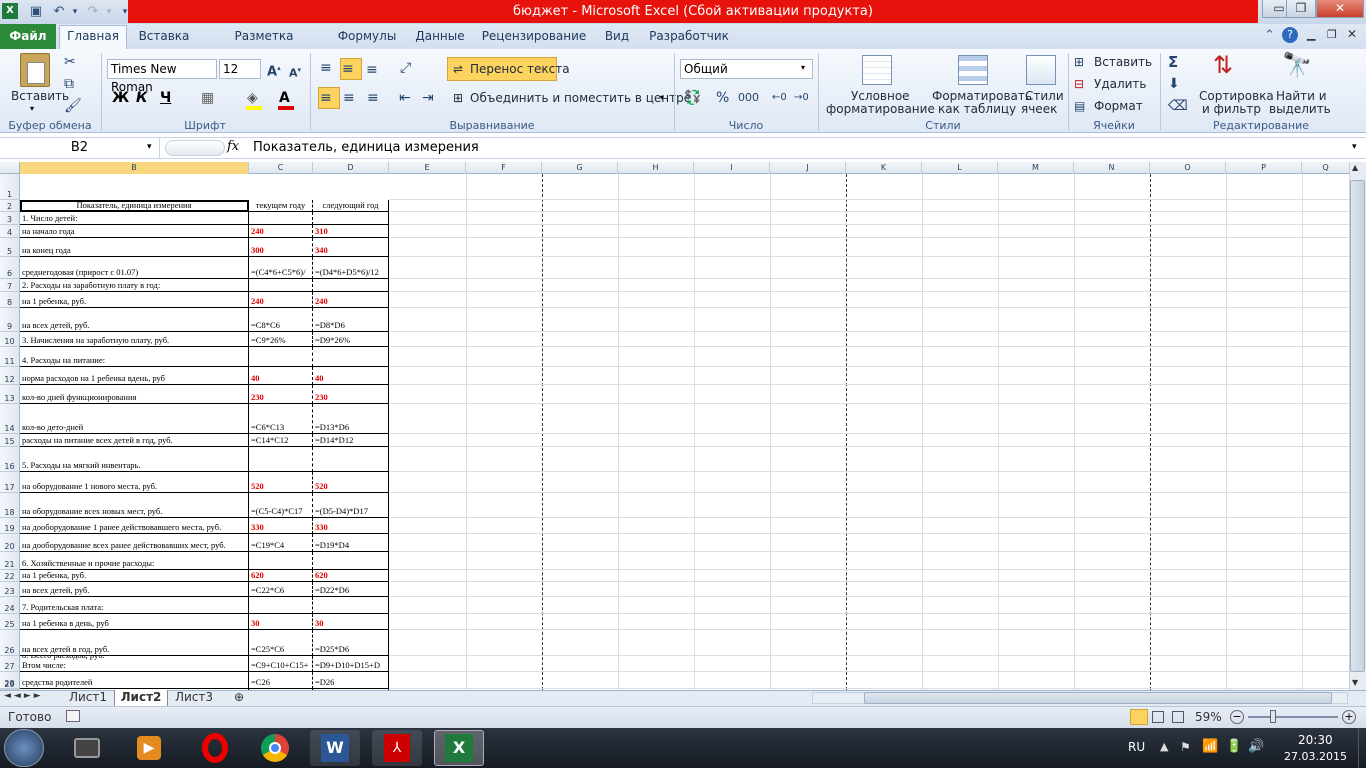  Describe the element at coordinates (134, 622) in the screenshot. I see `cell-B25: на 1 ребенка в день, руб` at that location.